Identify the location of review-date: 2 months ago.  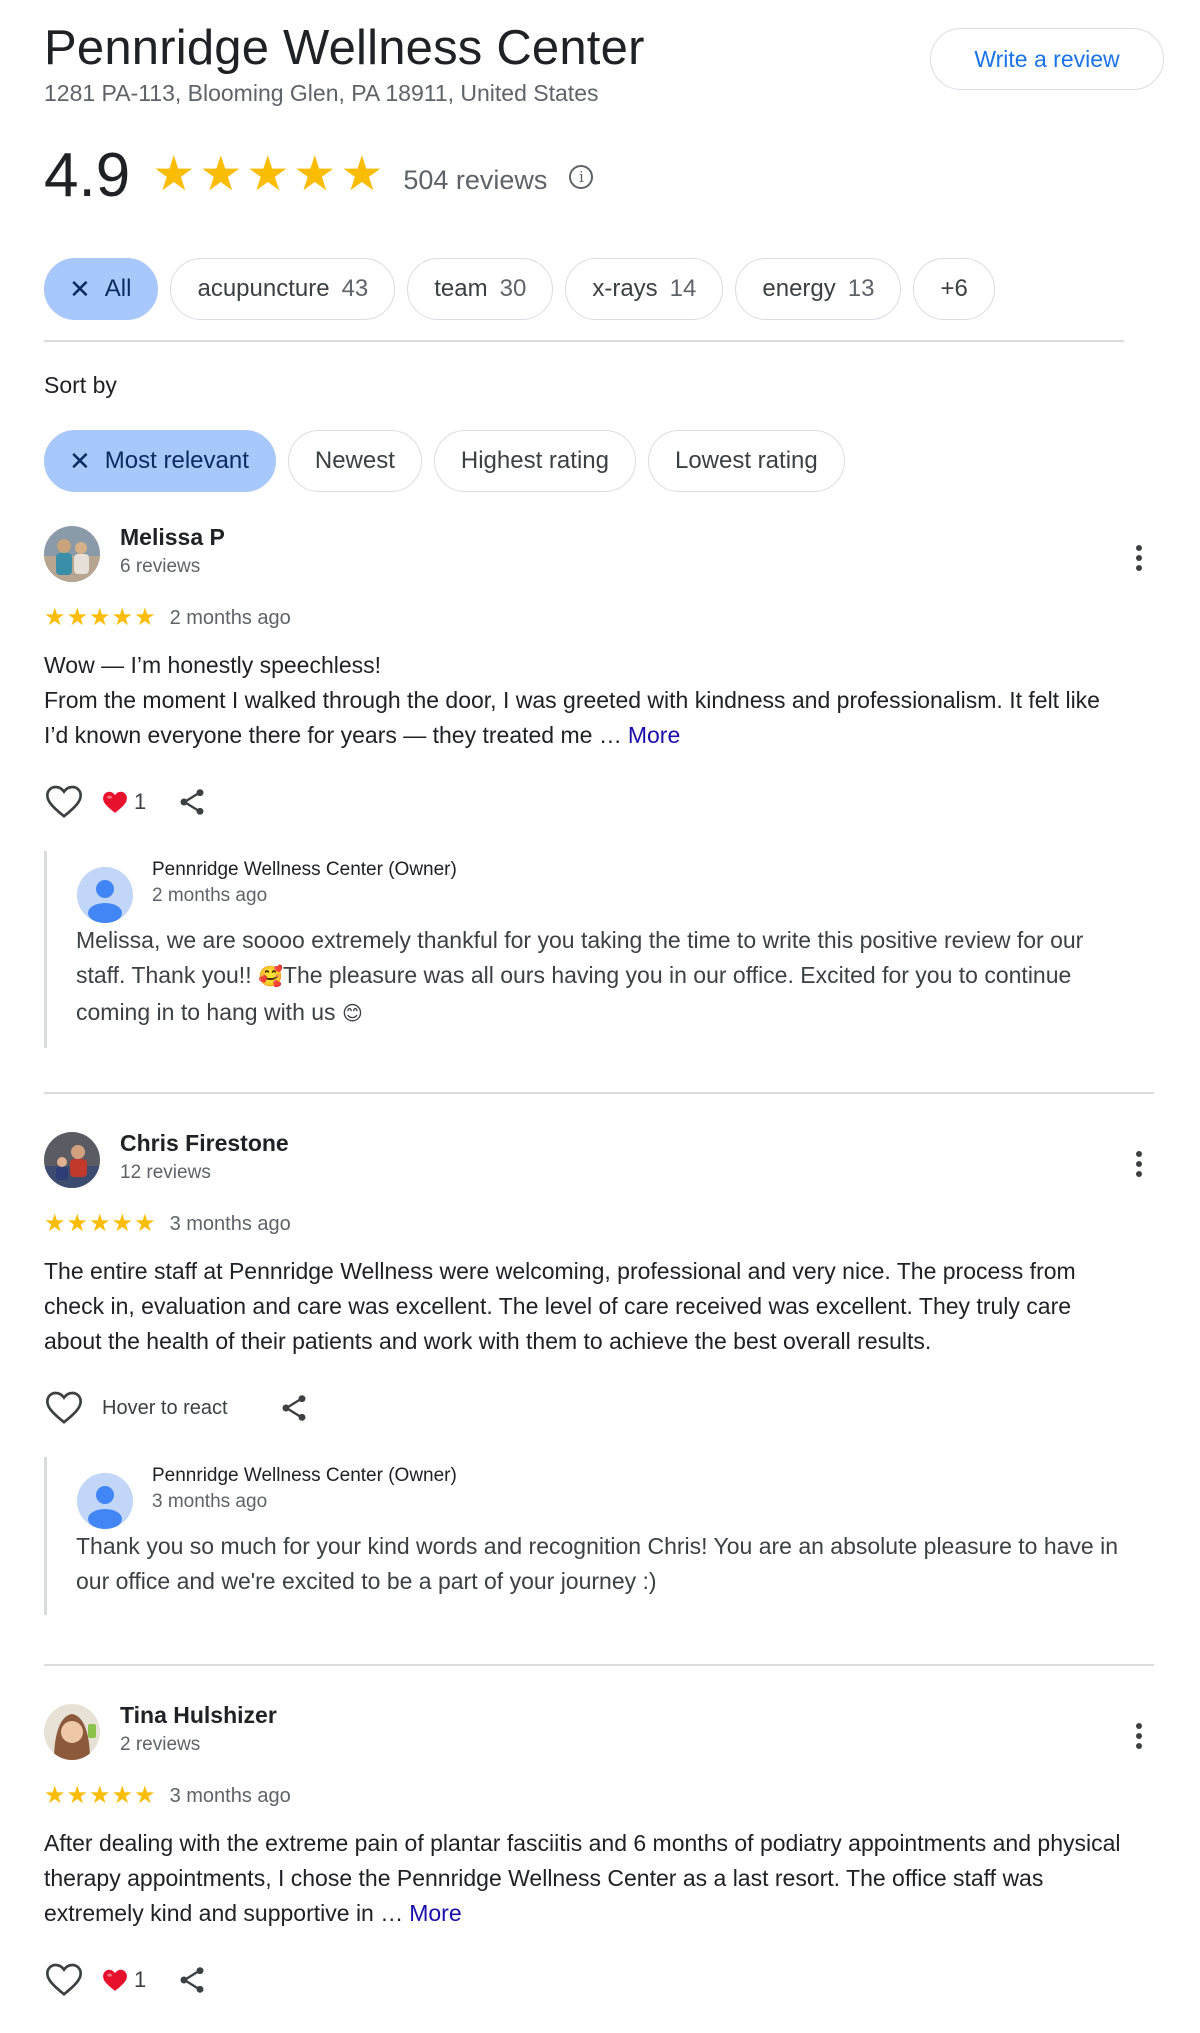
(230, 617).